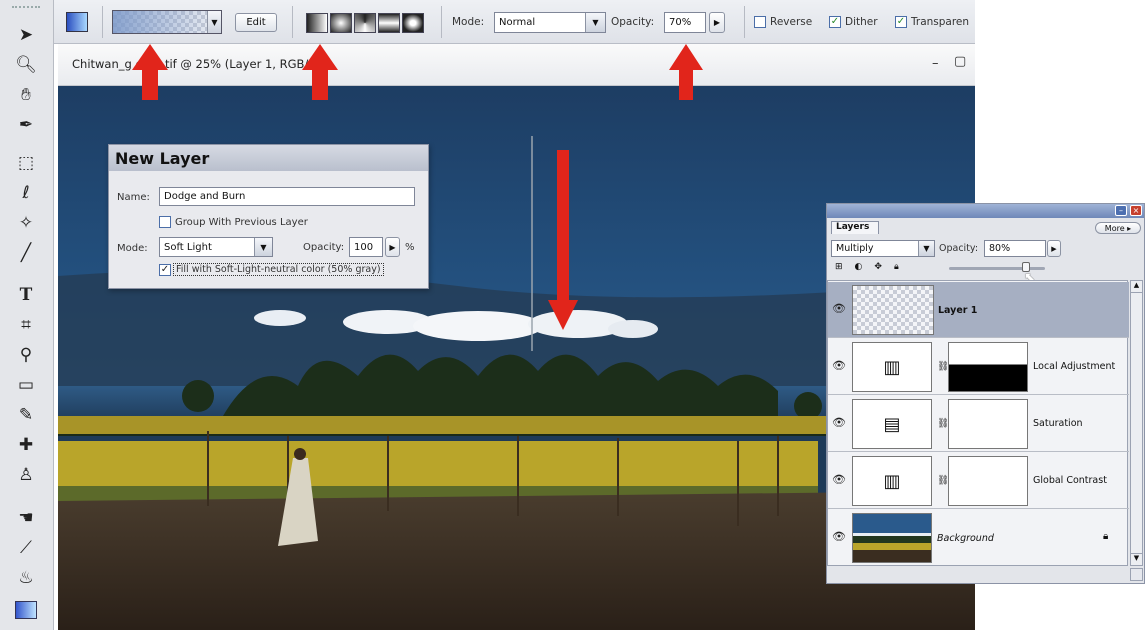  What do you see at coordinates (839, 268) in the screenshot?
I see `lock-transparency-icon: ⊞` at bounding box center [839, 268].